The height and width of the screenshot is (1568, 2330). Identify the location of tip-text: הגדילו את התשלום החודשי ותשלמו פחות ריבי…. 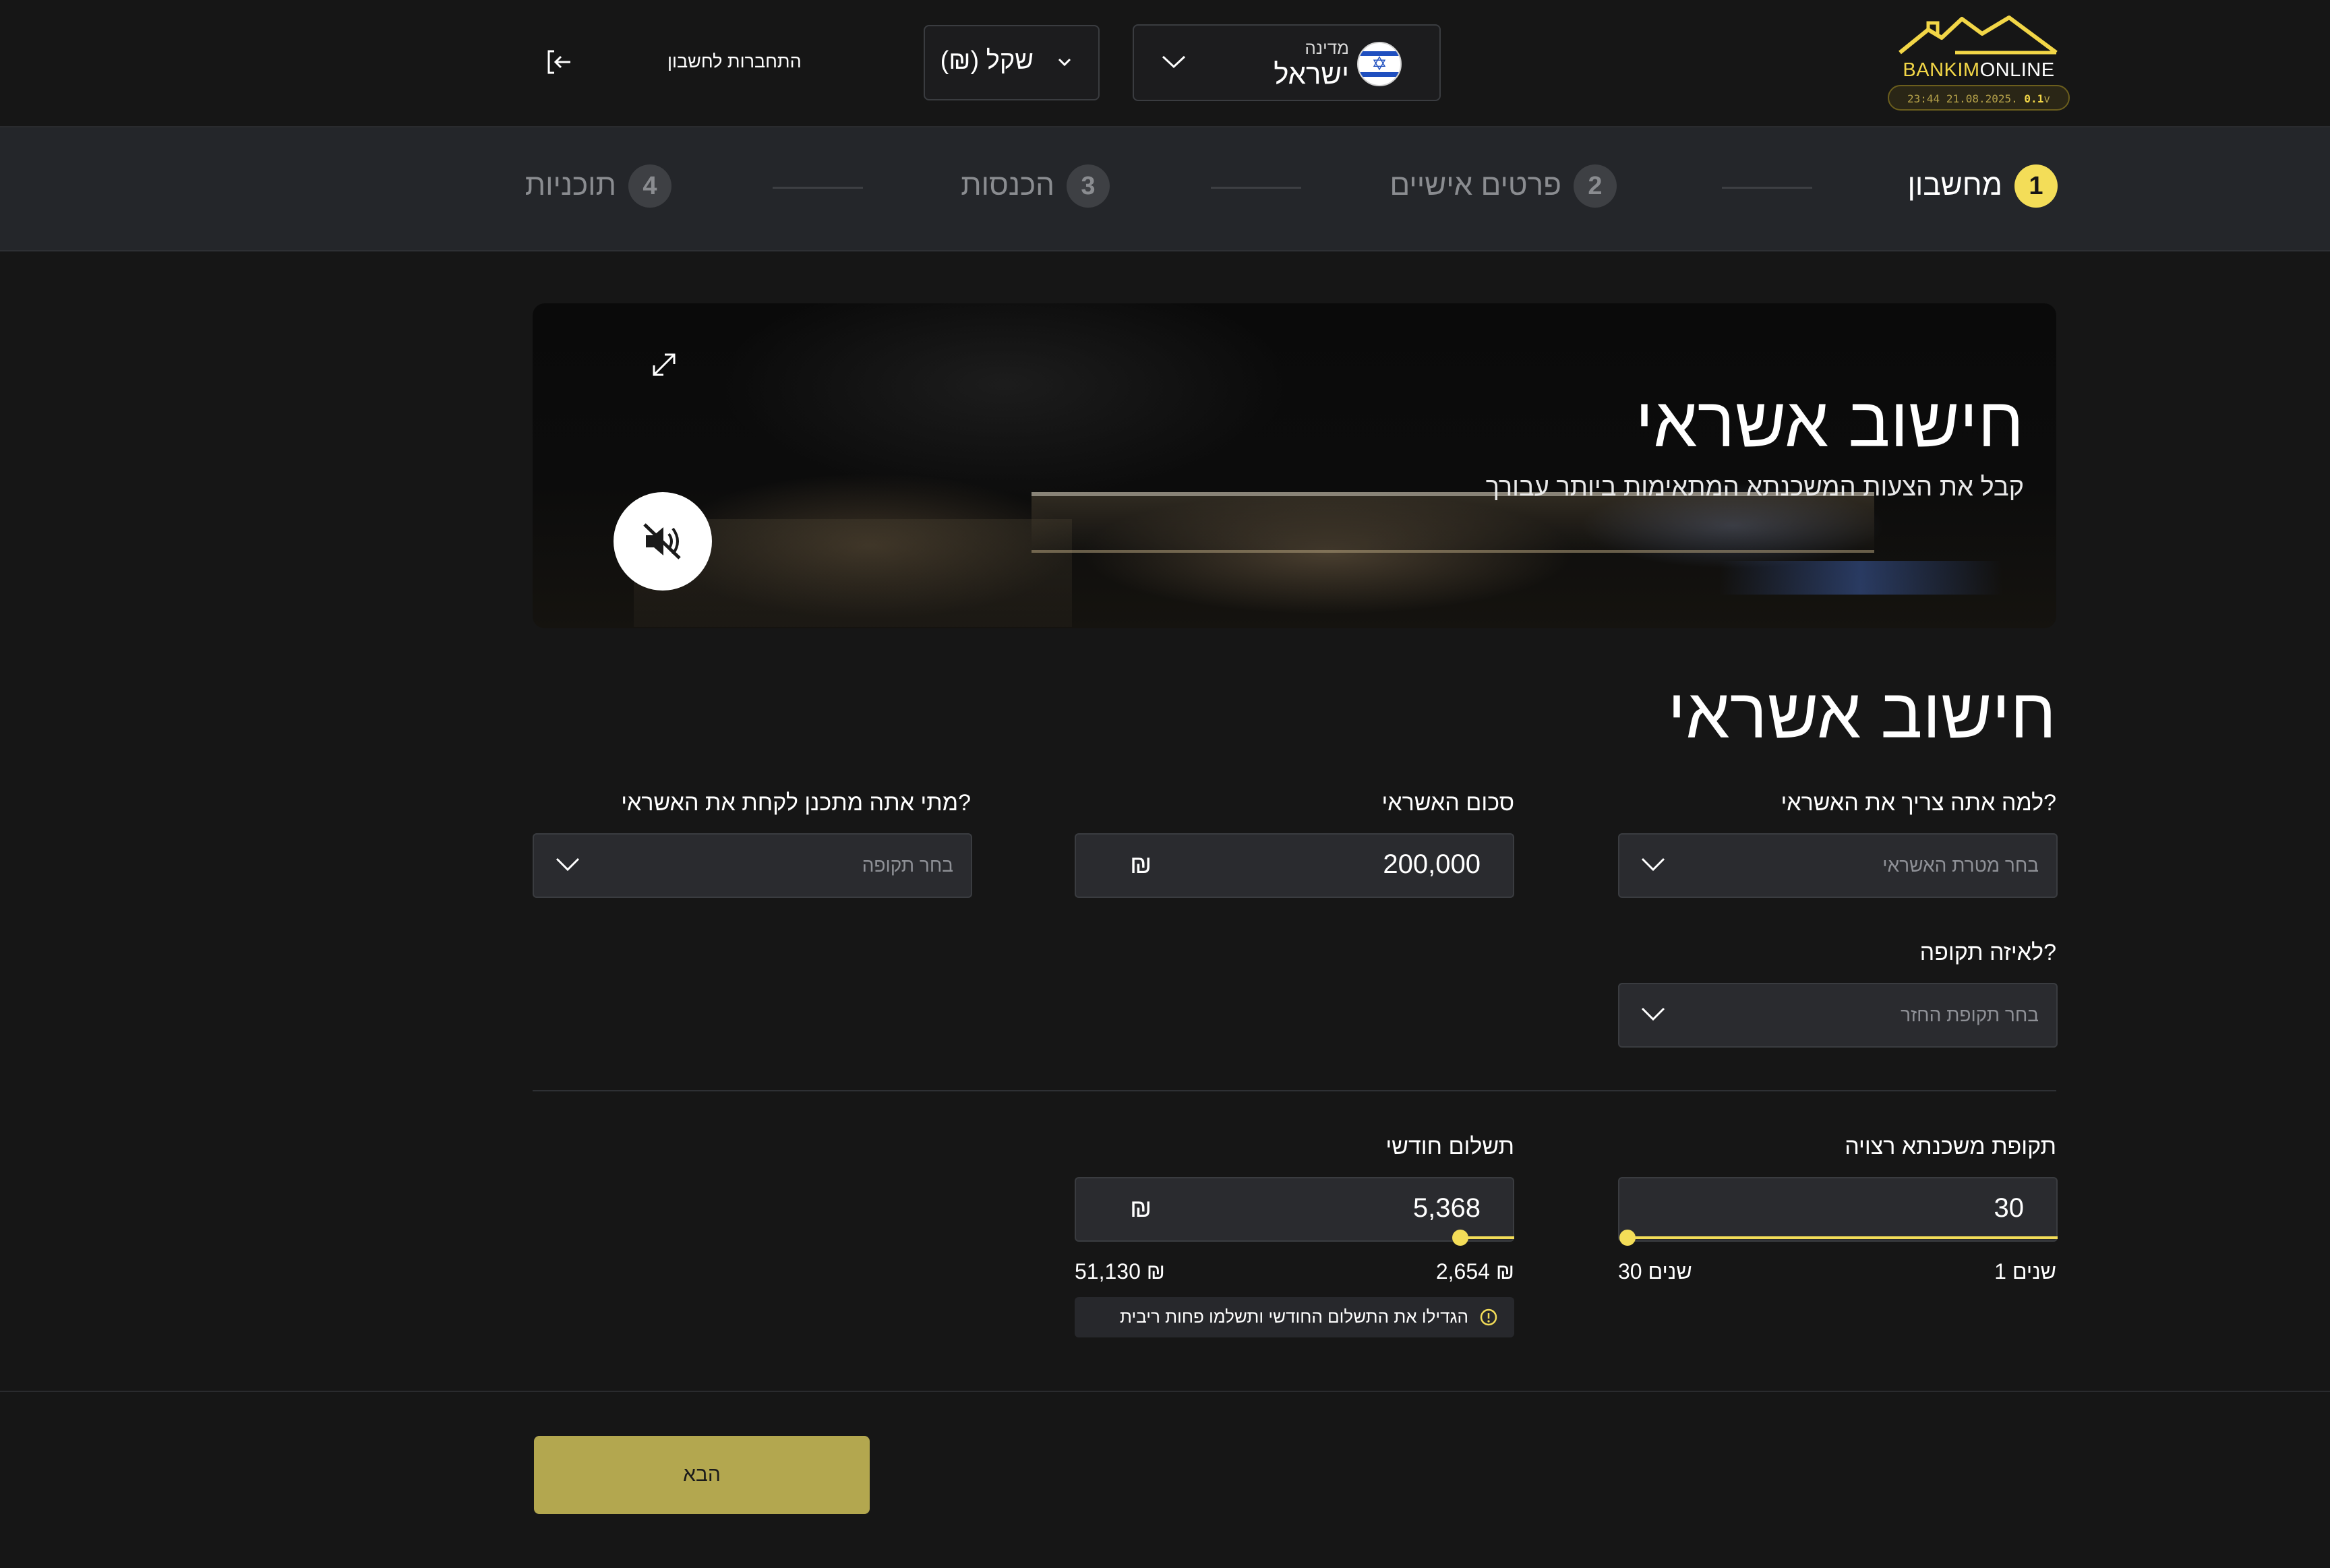
(1294, 1316).